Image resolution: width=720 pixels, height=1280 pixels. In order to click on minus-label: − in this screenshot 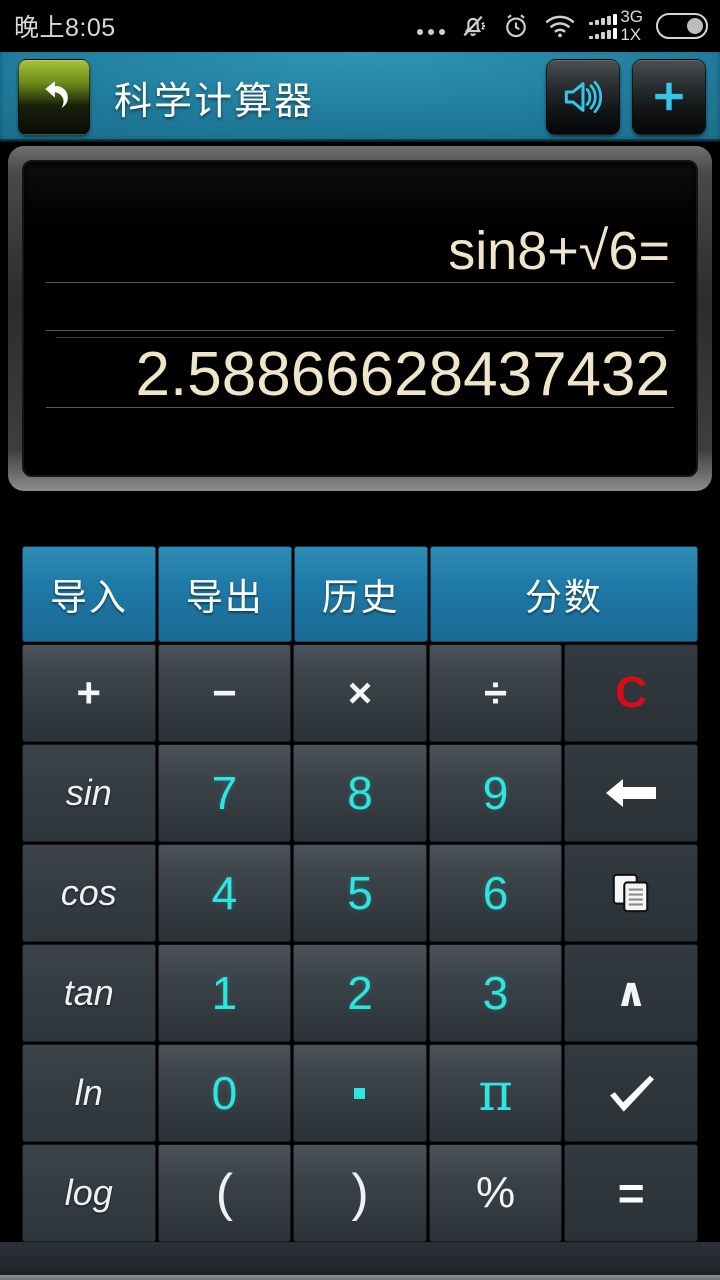, I will do `click(224, 692)`.